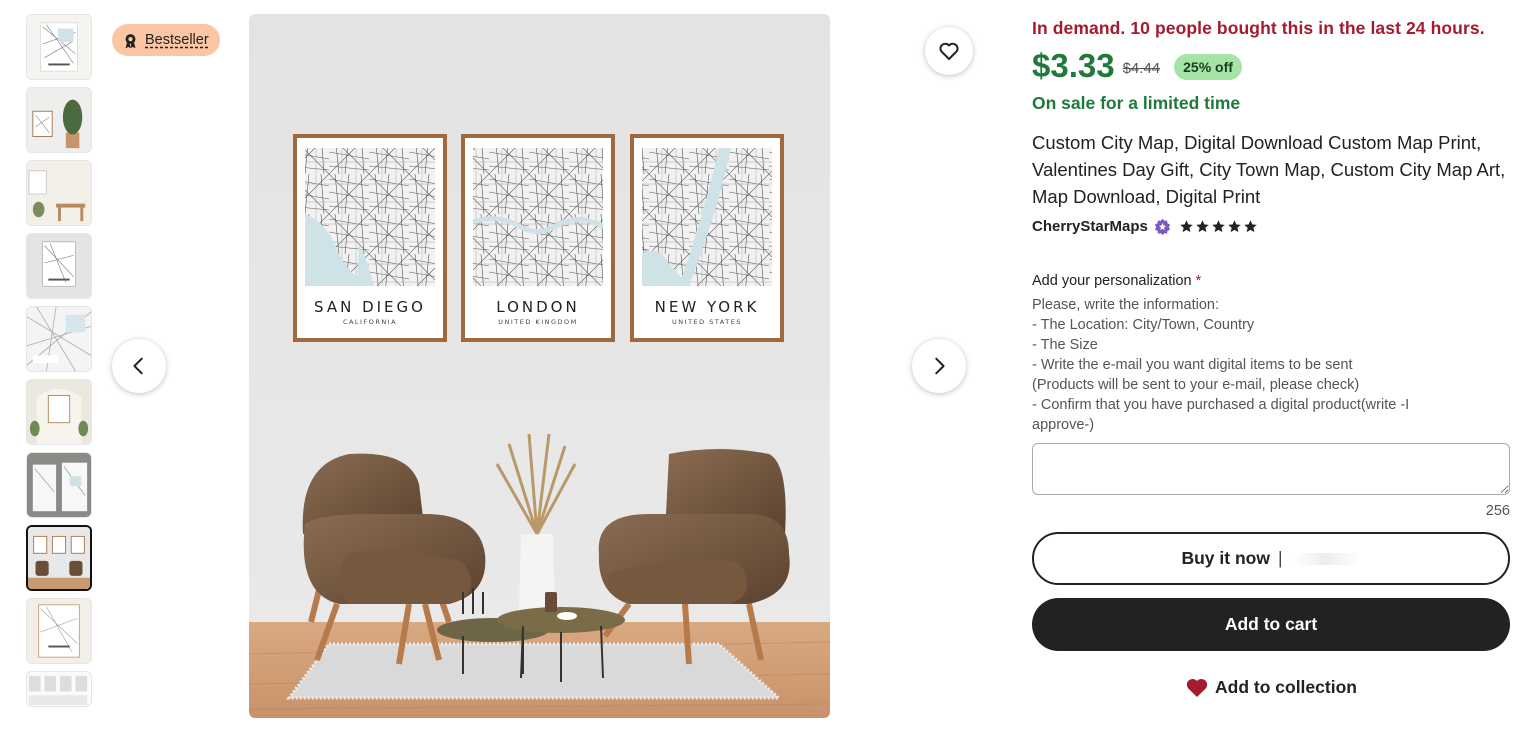 This screenshot has height=740, width=1536. What do you see at coordinates (1090, 226) in the screenshot?
I see `shop-name-link: CherryStarMaps` at bounding box center [1090, 226].